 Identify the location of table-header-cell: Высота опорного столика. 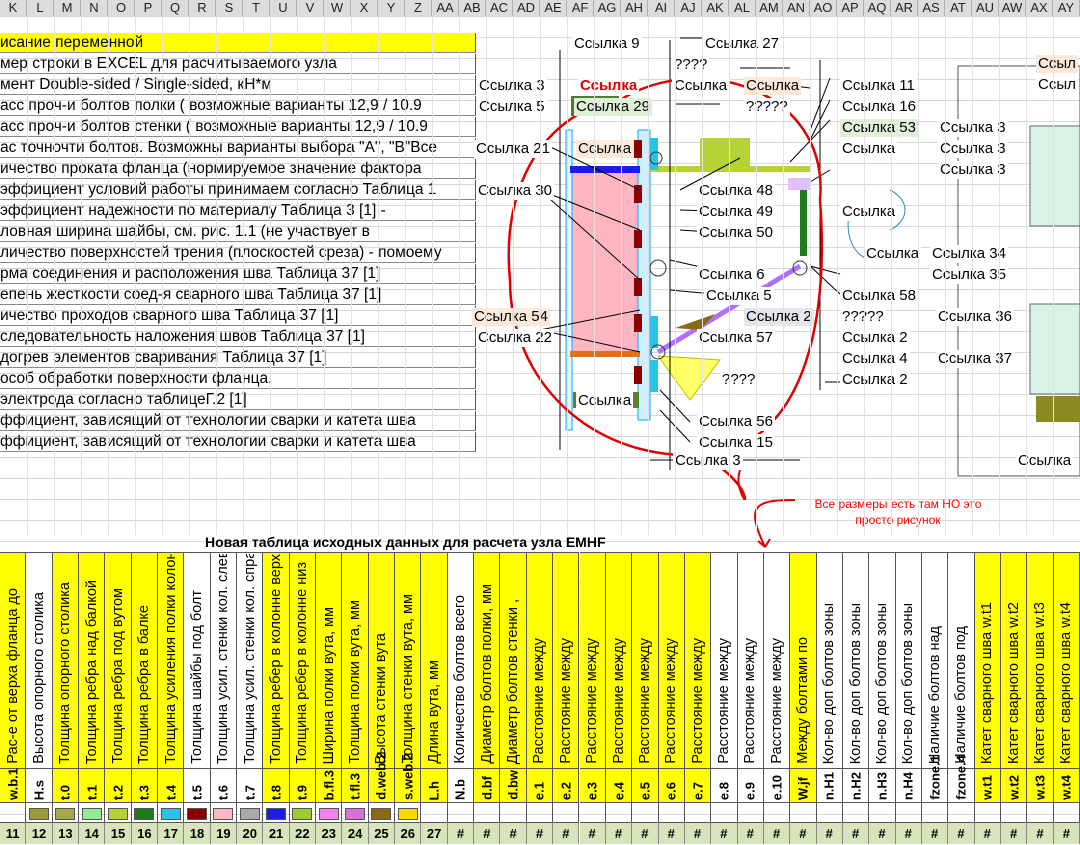
(39, 660).